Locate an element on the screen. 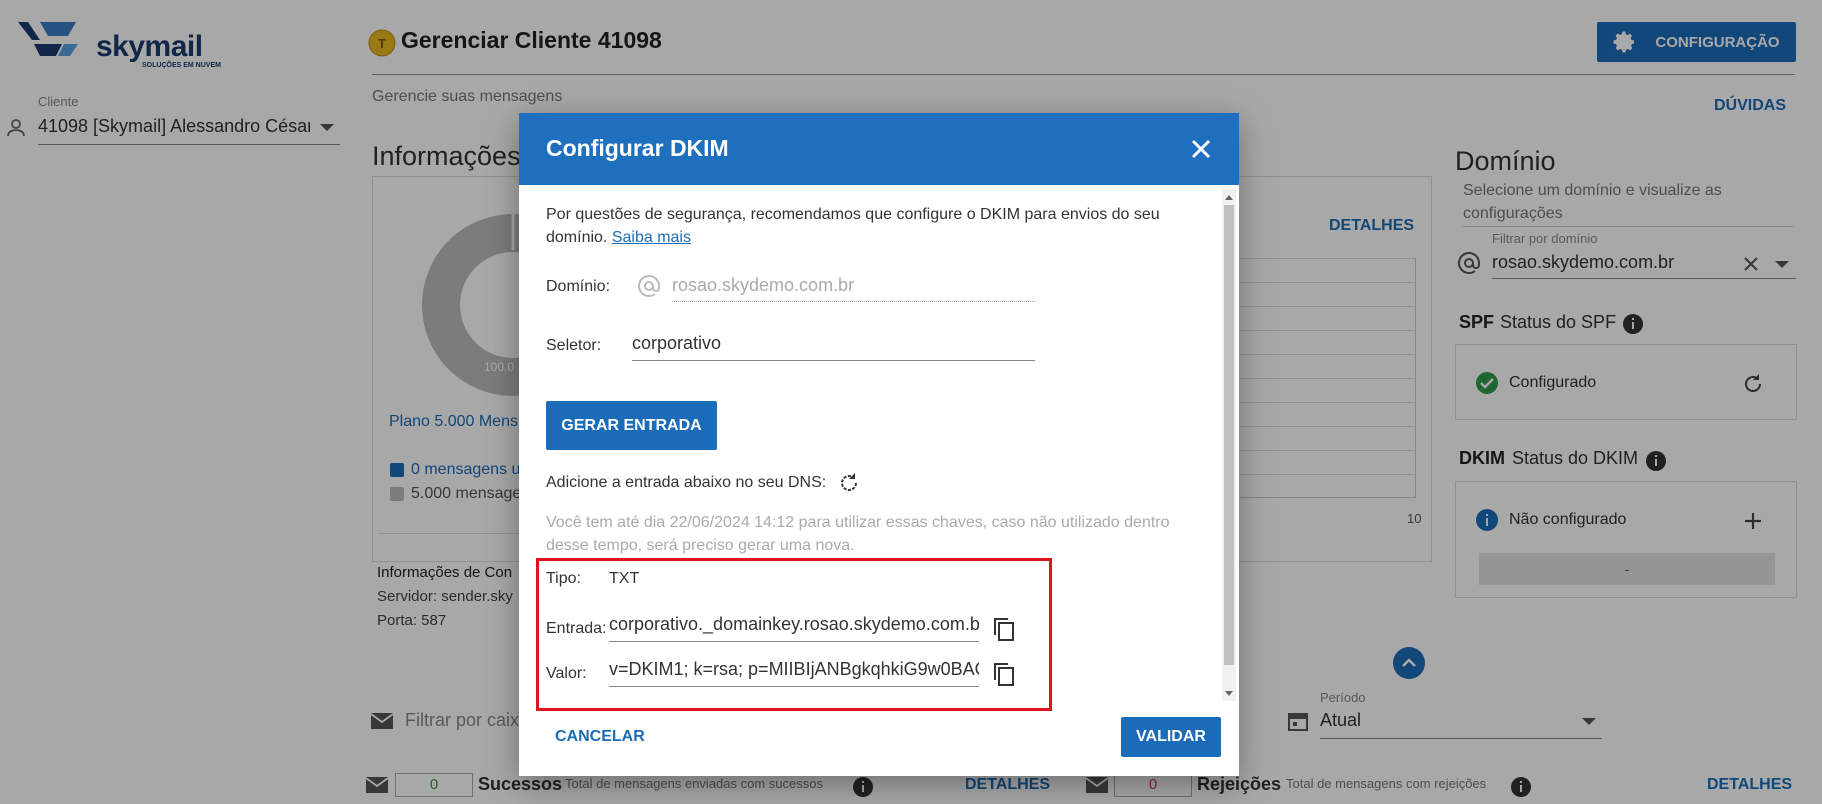  dialog-title: Configurar DKIM is located at coordinates (637, 148).